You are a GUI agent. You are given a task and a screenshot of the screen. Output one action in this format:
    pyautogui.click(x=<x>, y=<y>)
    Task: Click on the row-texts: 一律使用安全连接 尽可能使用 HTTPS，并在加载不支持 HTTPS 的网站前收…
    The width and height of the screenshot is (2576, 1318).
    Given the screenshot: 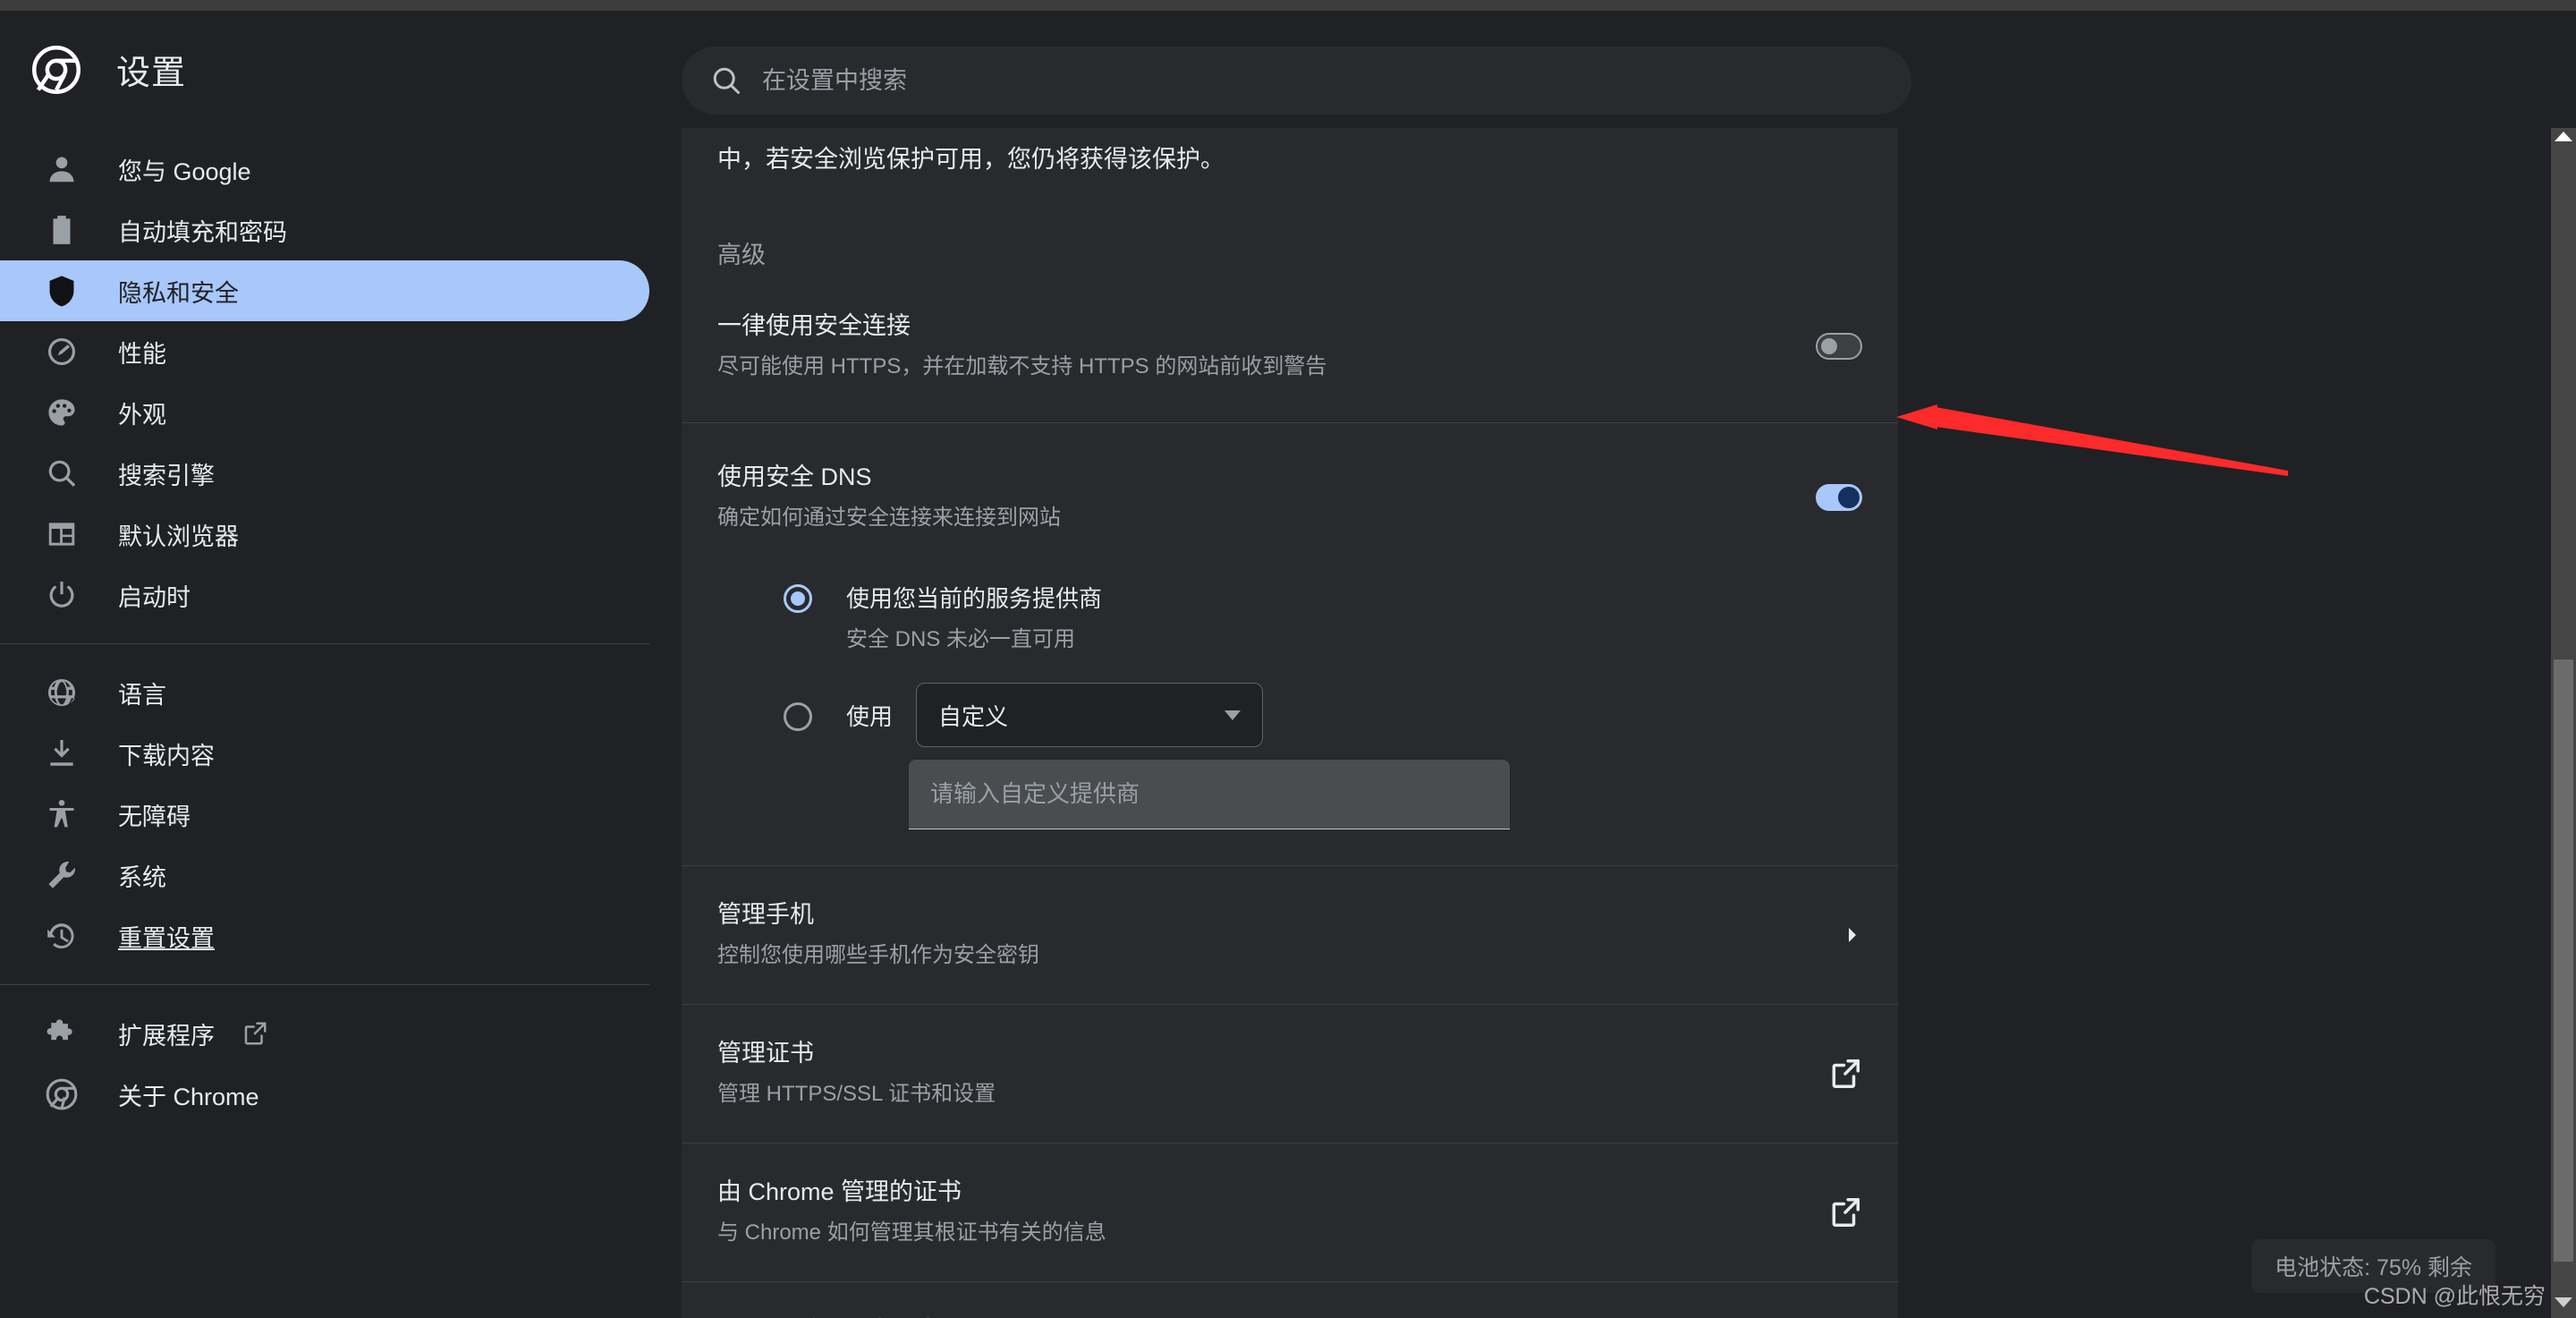 What is the action you would take?
    pyautogui.click(x=1266, y=346)
    